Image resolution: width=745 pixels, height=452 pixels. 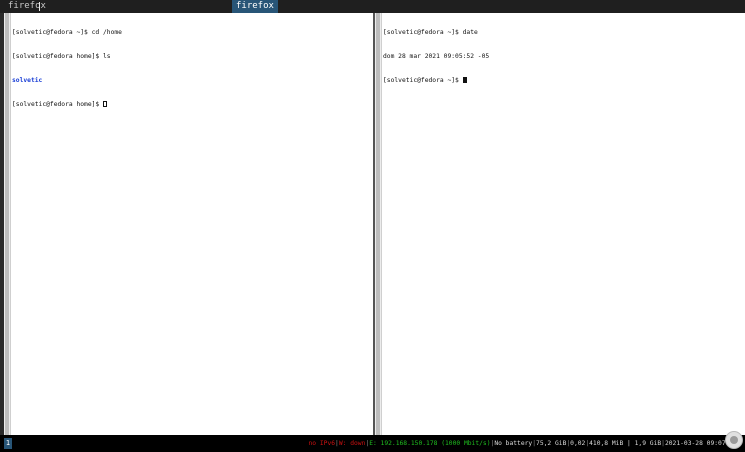 What do you see at coordinates (625, 443) in the screenshot?
I see `memory-status: 410,8 MiB | 1,9 GiB` at bounding box center [625, 443].